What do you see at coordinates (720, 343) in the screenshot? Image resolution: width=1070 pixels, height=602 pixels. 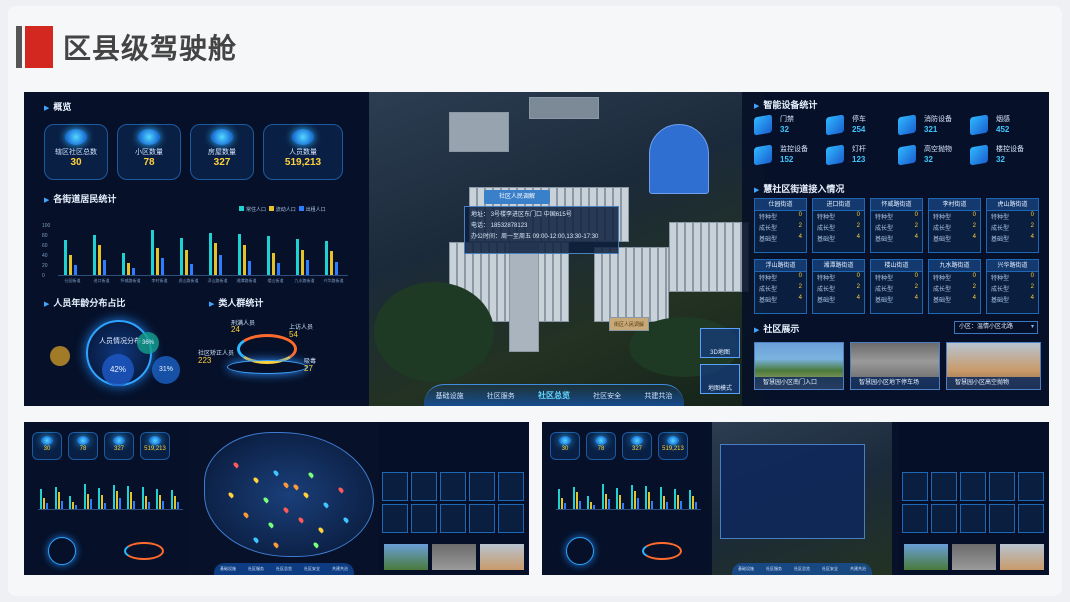 I see `map-3d-button: 3D地图` at bounding box center [720, 343].